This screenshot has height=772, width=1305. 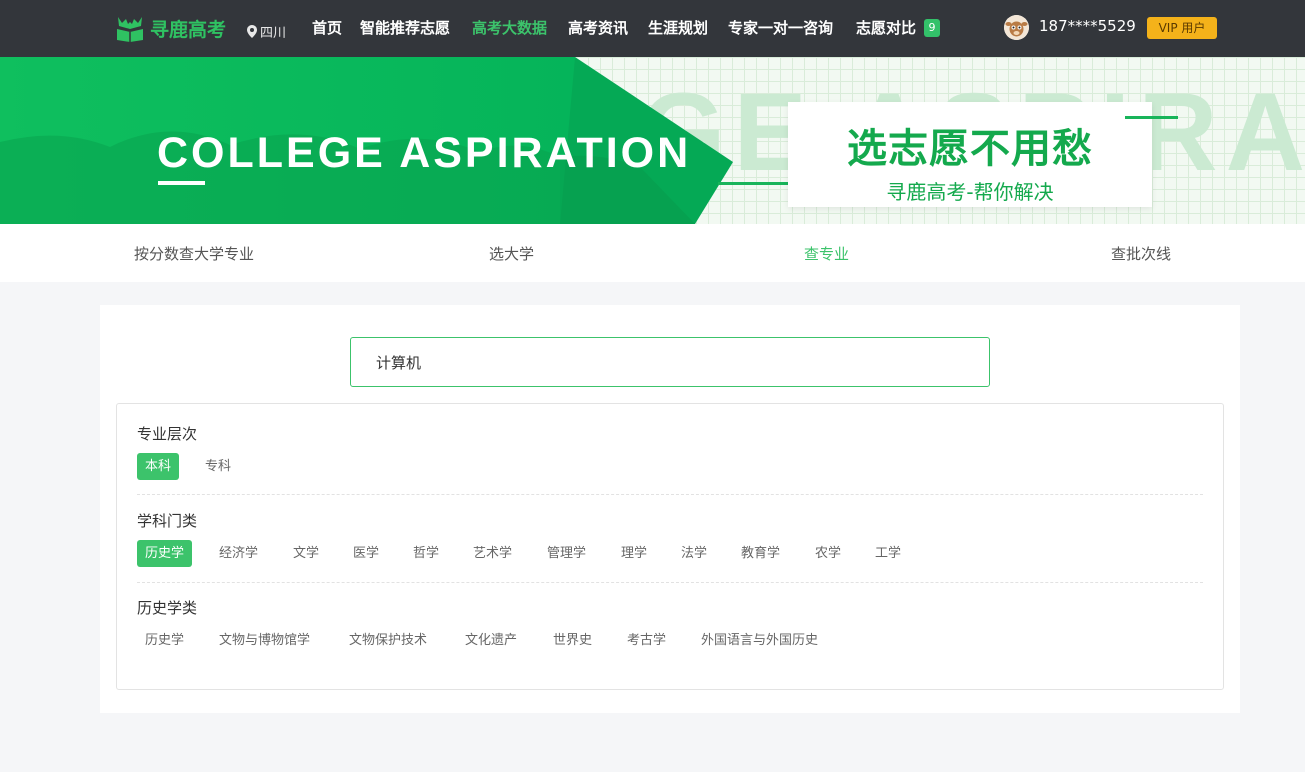 What do you see at coordinates (252, 31) in the screenshot?
I see `location-pin-icon` at bounding box center [252, 31].